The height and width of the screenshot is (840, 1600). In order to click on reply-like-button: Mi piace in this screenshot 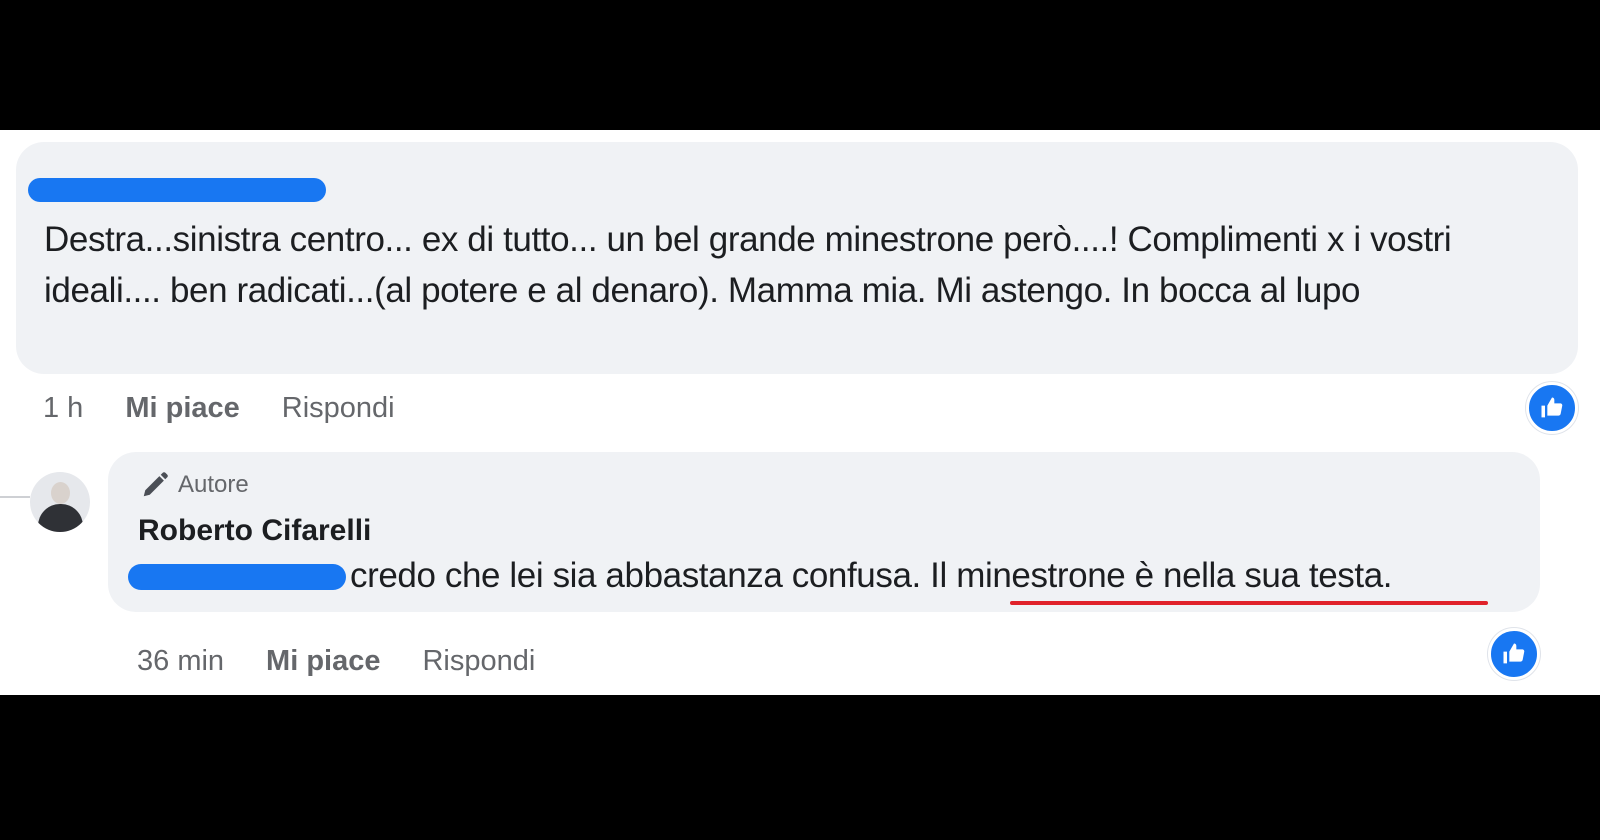, I will do `click(323, 661)`.